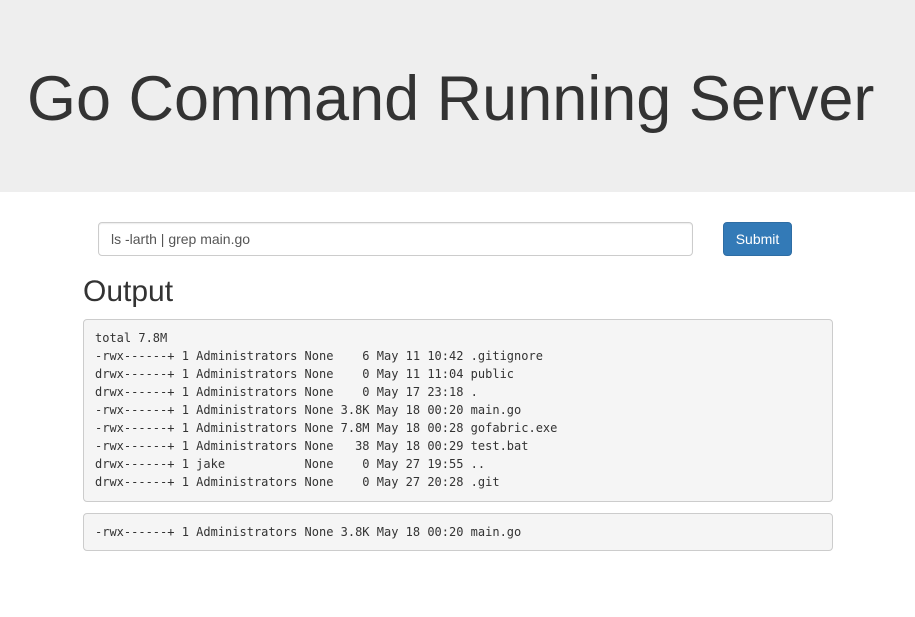 This screenshot has width=915, height=617. Describe the element at coordinates (128, 291) in the screenshot. I see `output-heading: Output` at that location.